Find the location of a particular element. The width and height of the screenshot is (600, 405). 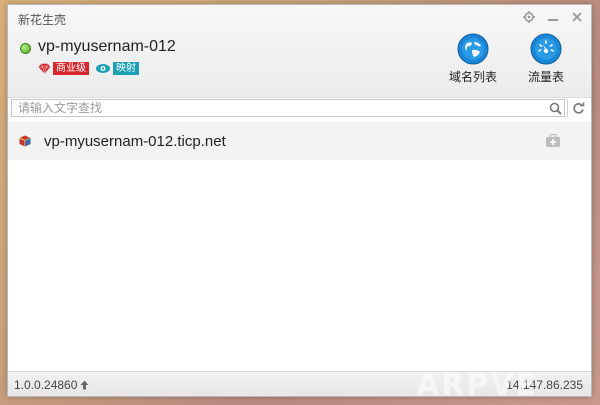

domain-list-button: 域名列表 is located at coordinates (473, 59).